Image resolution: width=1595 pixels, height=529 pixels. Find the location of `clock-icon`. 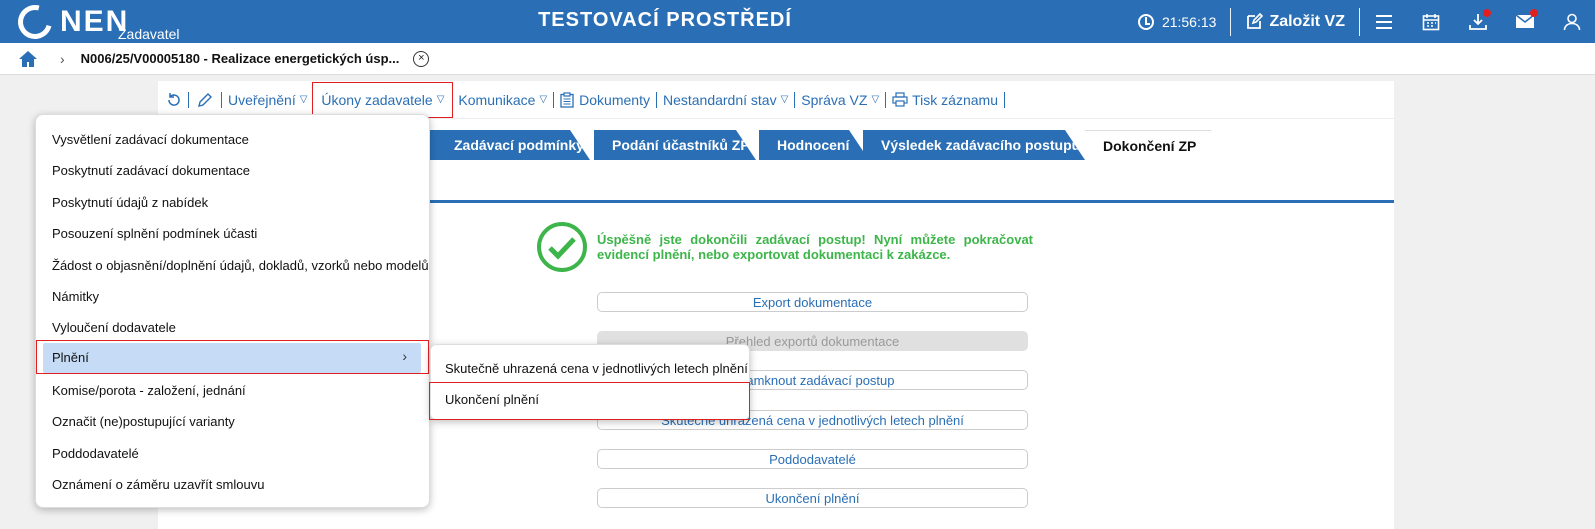

clock-icon is located at coordinates (1145, 21).